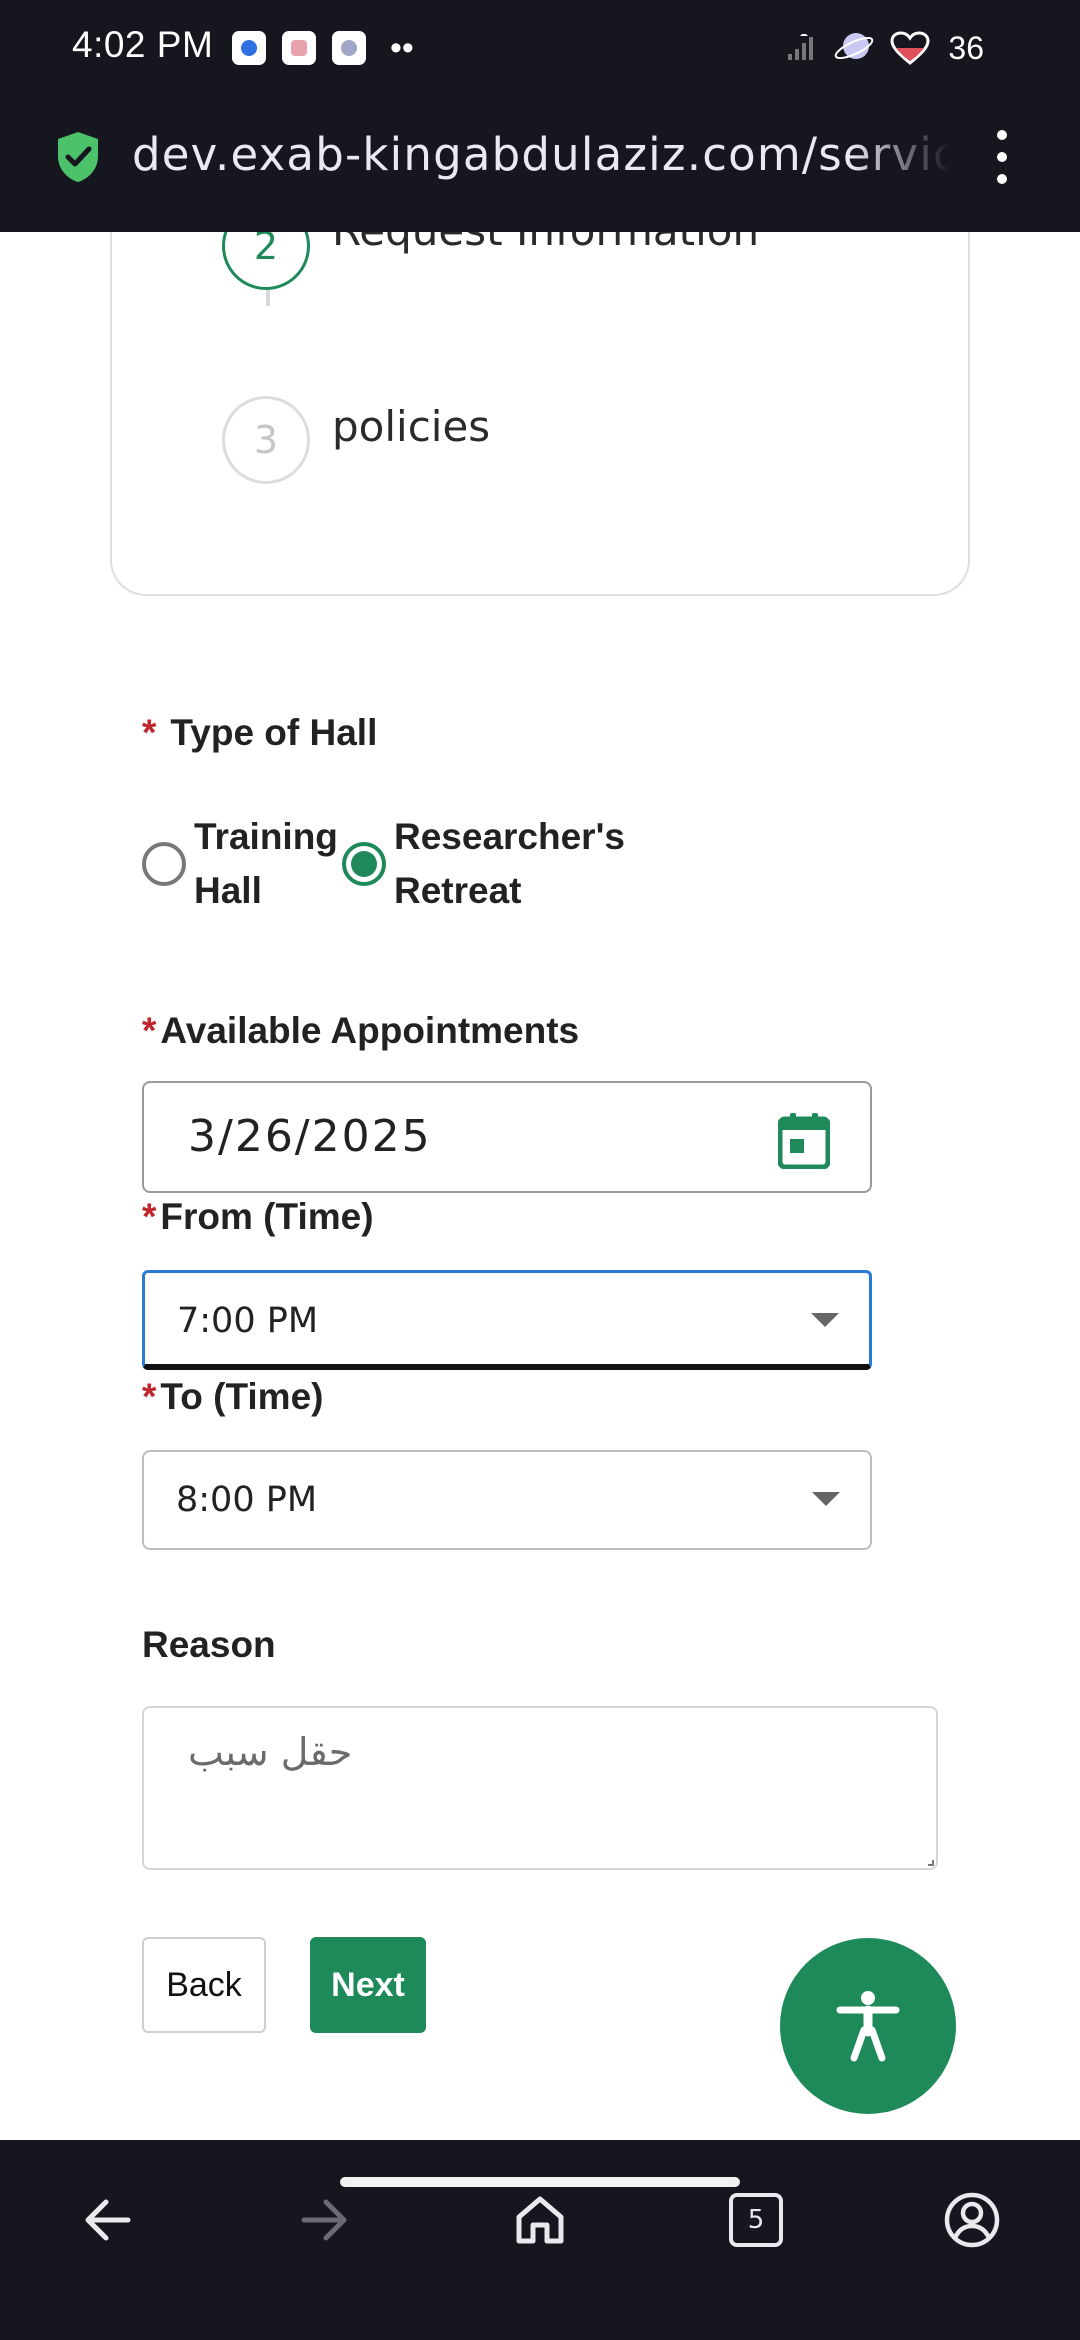 The width and height of the screenshot is (1080, 2340). Describe the element at coordinates (910, 48) in the screenshot. I see `heart-battery-icon` at that location.